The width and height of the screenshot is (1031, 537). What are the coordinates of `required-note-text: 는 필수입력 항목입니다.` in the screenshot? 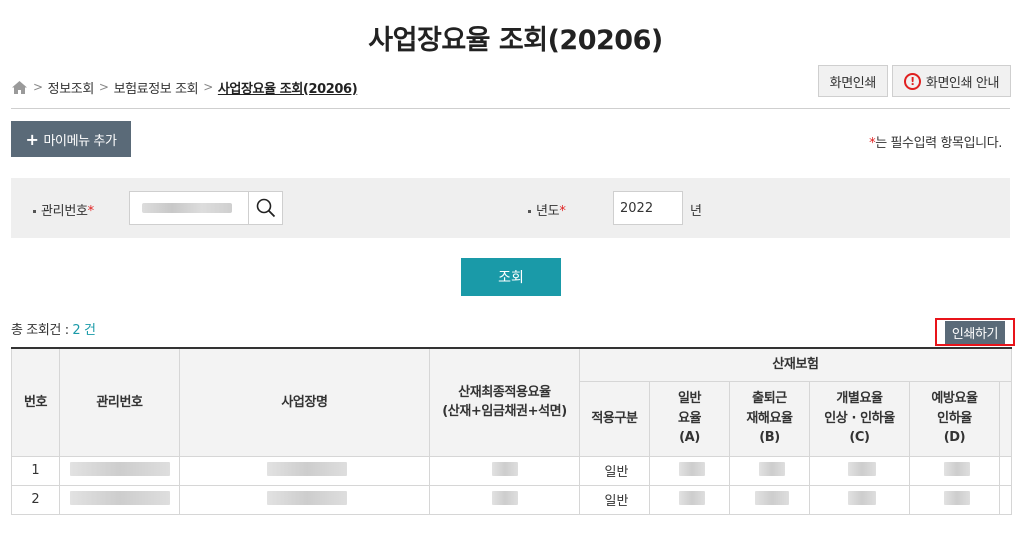 It's located at (938, 143).